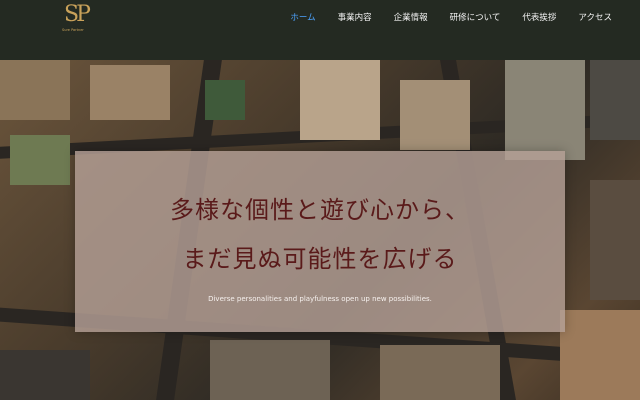 The height and width of the screenshot is (400, 640). I want to click on hero-headline-line1: 多様な個性と遊び心から、, so click(320, 210).